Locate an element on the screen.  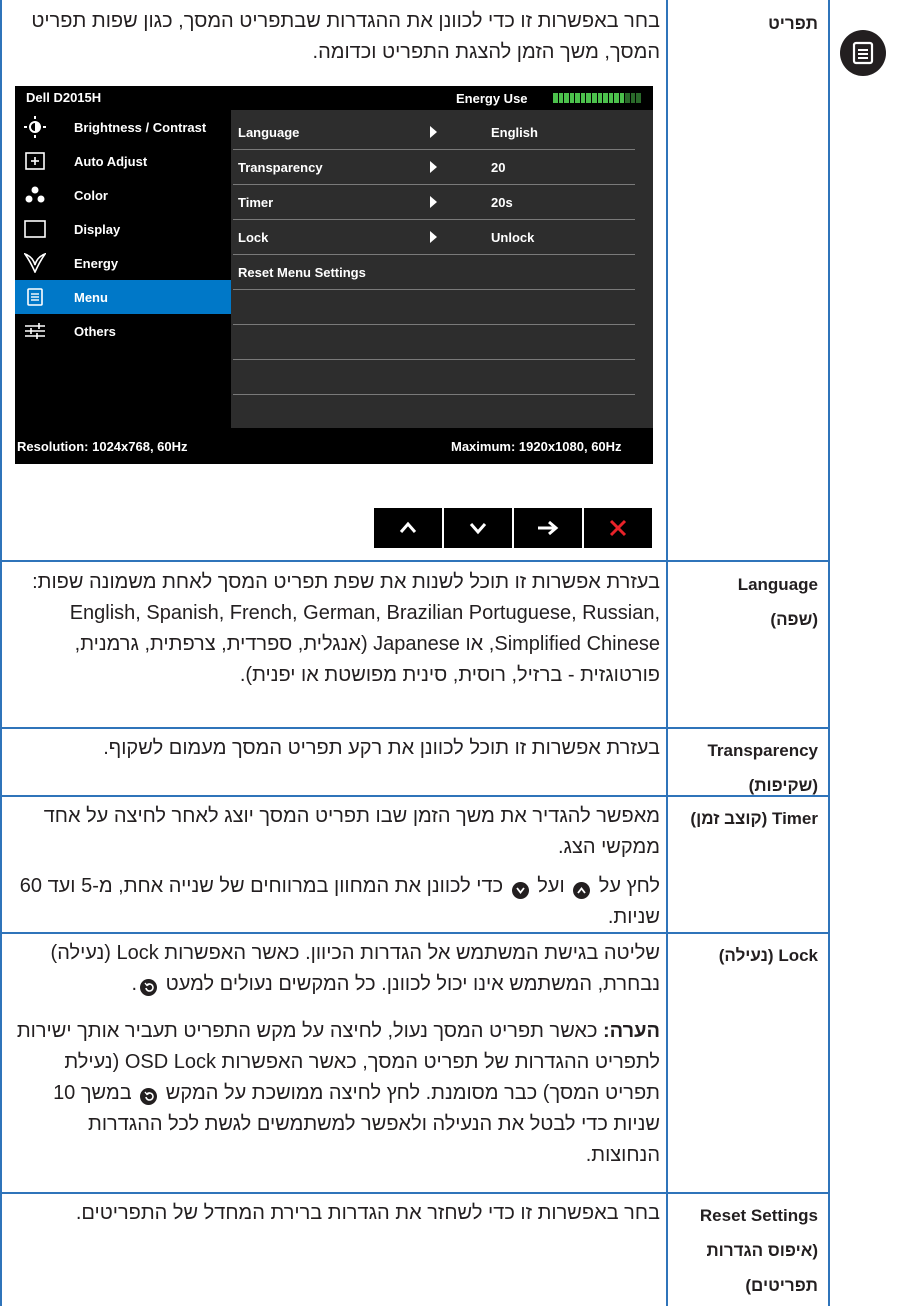
down-arrow-icon is located at coordinates (478, 529).